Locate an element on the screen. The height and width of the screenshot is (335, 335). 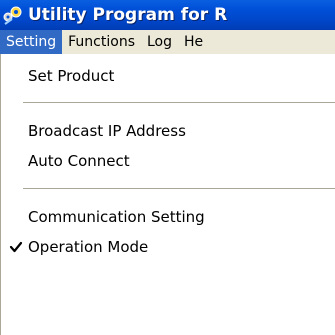
menu-help: He is located at coordinates (193, 42).